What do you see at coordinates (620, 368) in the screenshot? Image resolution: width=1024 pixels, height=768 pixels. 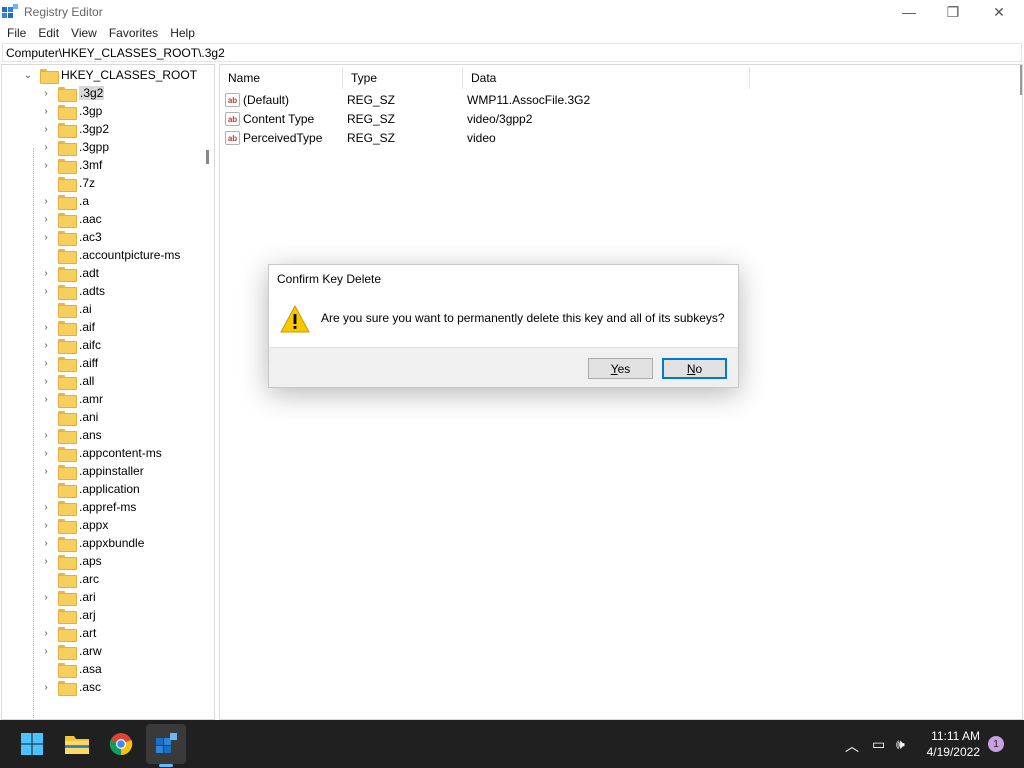 I see `yes-button: Yes` at bounding box center [620, 368].